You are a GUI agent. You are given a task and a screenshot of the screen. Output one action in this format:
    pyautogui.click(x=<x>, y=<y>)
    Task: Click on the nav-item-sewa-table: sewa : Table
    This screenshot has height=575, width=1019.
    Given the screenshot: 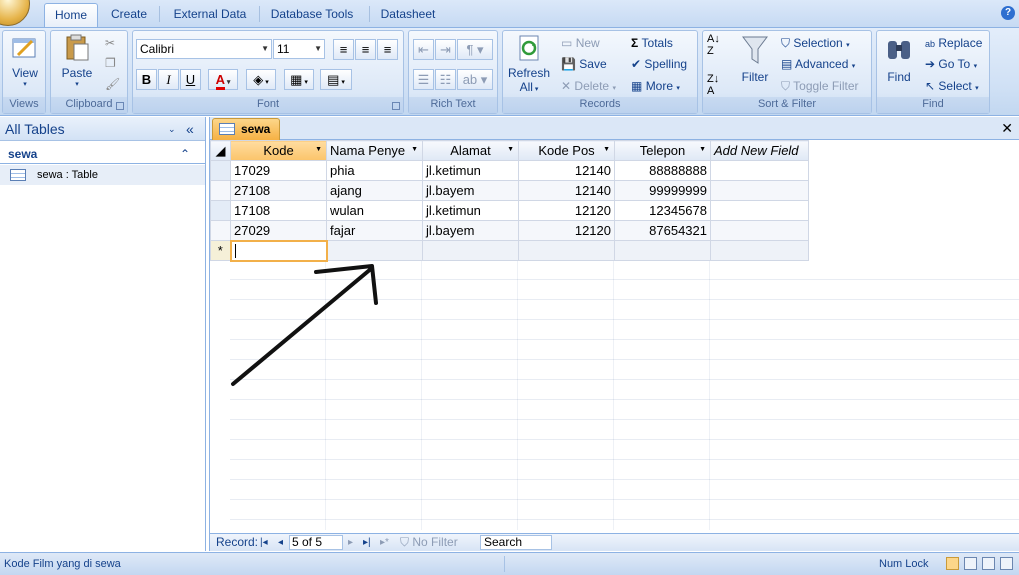 What is the action you would take?
    pyautogui.click(x=102, y=175)
    